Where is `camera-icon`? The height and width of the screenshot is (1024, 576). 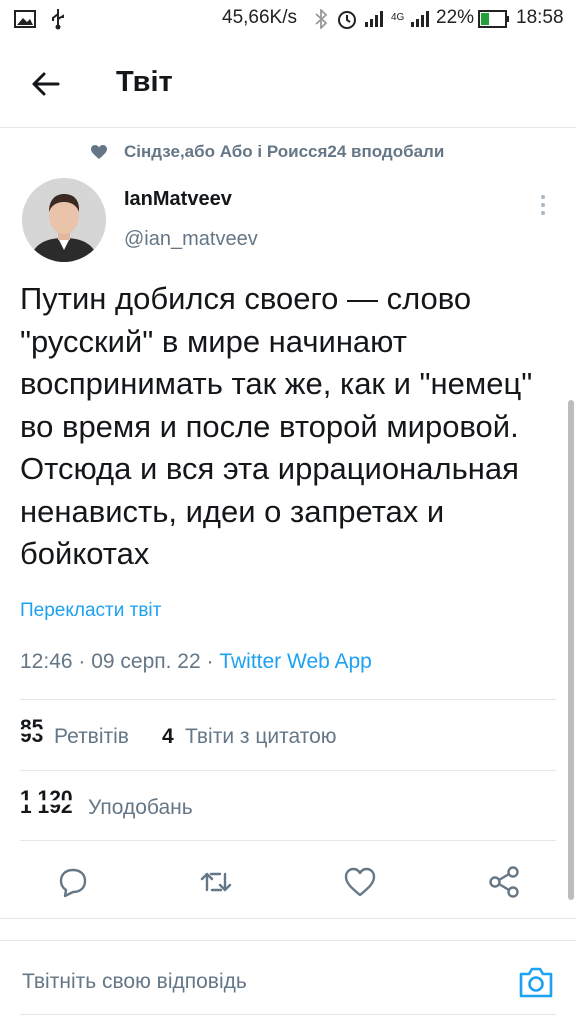 camera-icon is located at coordinates (536, 982).